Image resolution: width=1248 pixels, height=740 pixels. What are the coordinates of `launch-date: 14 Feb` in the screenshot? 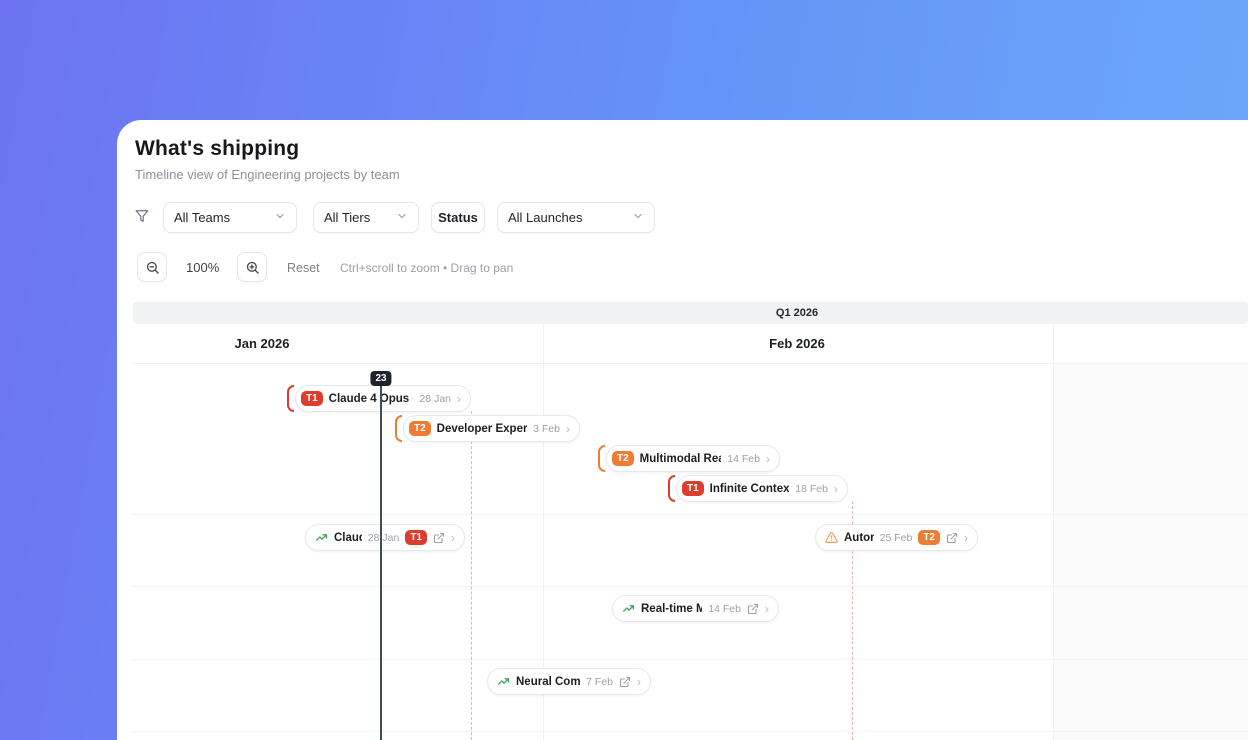 It's located at (724, 608).